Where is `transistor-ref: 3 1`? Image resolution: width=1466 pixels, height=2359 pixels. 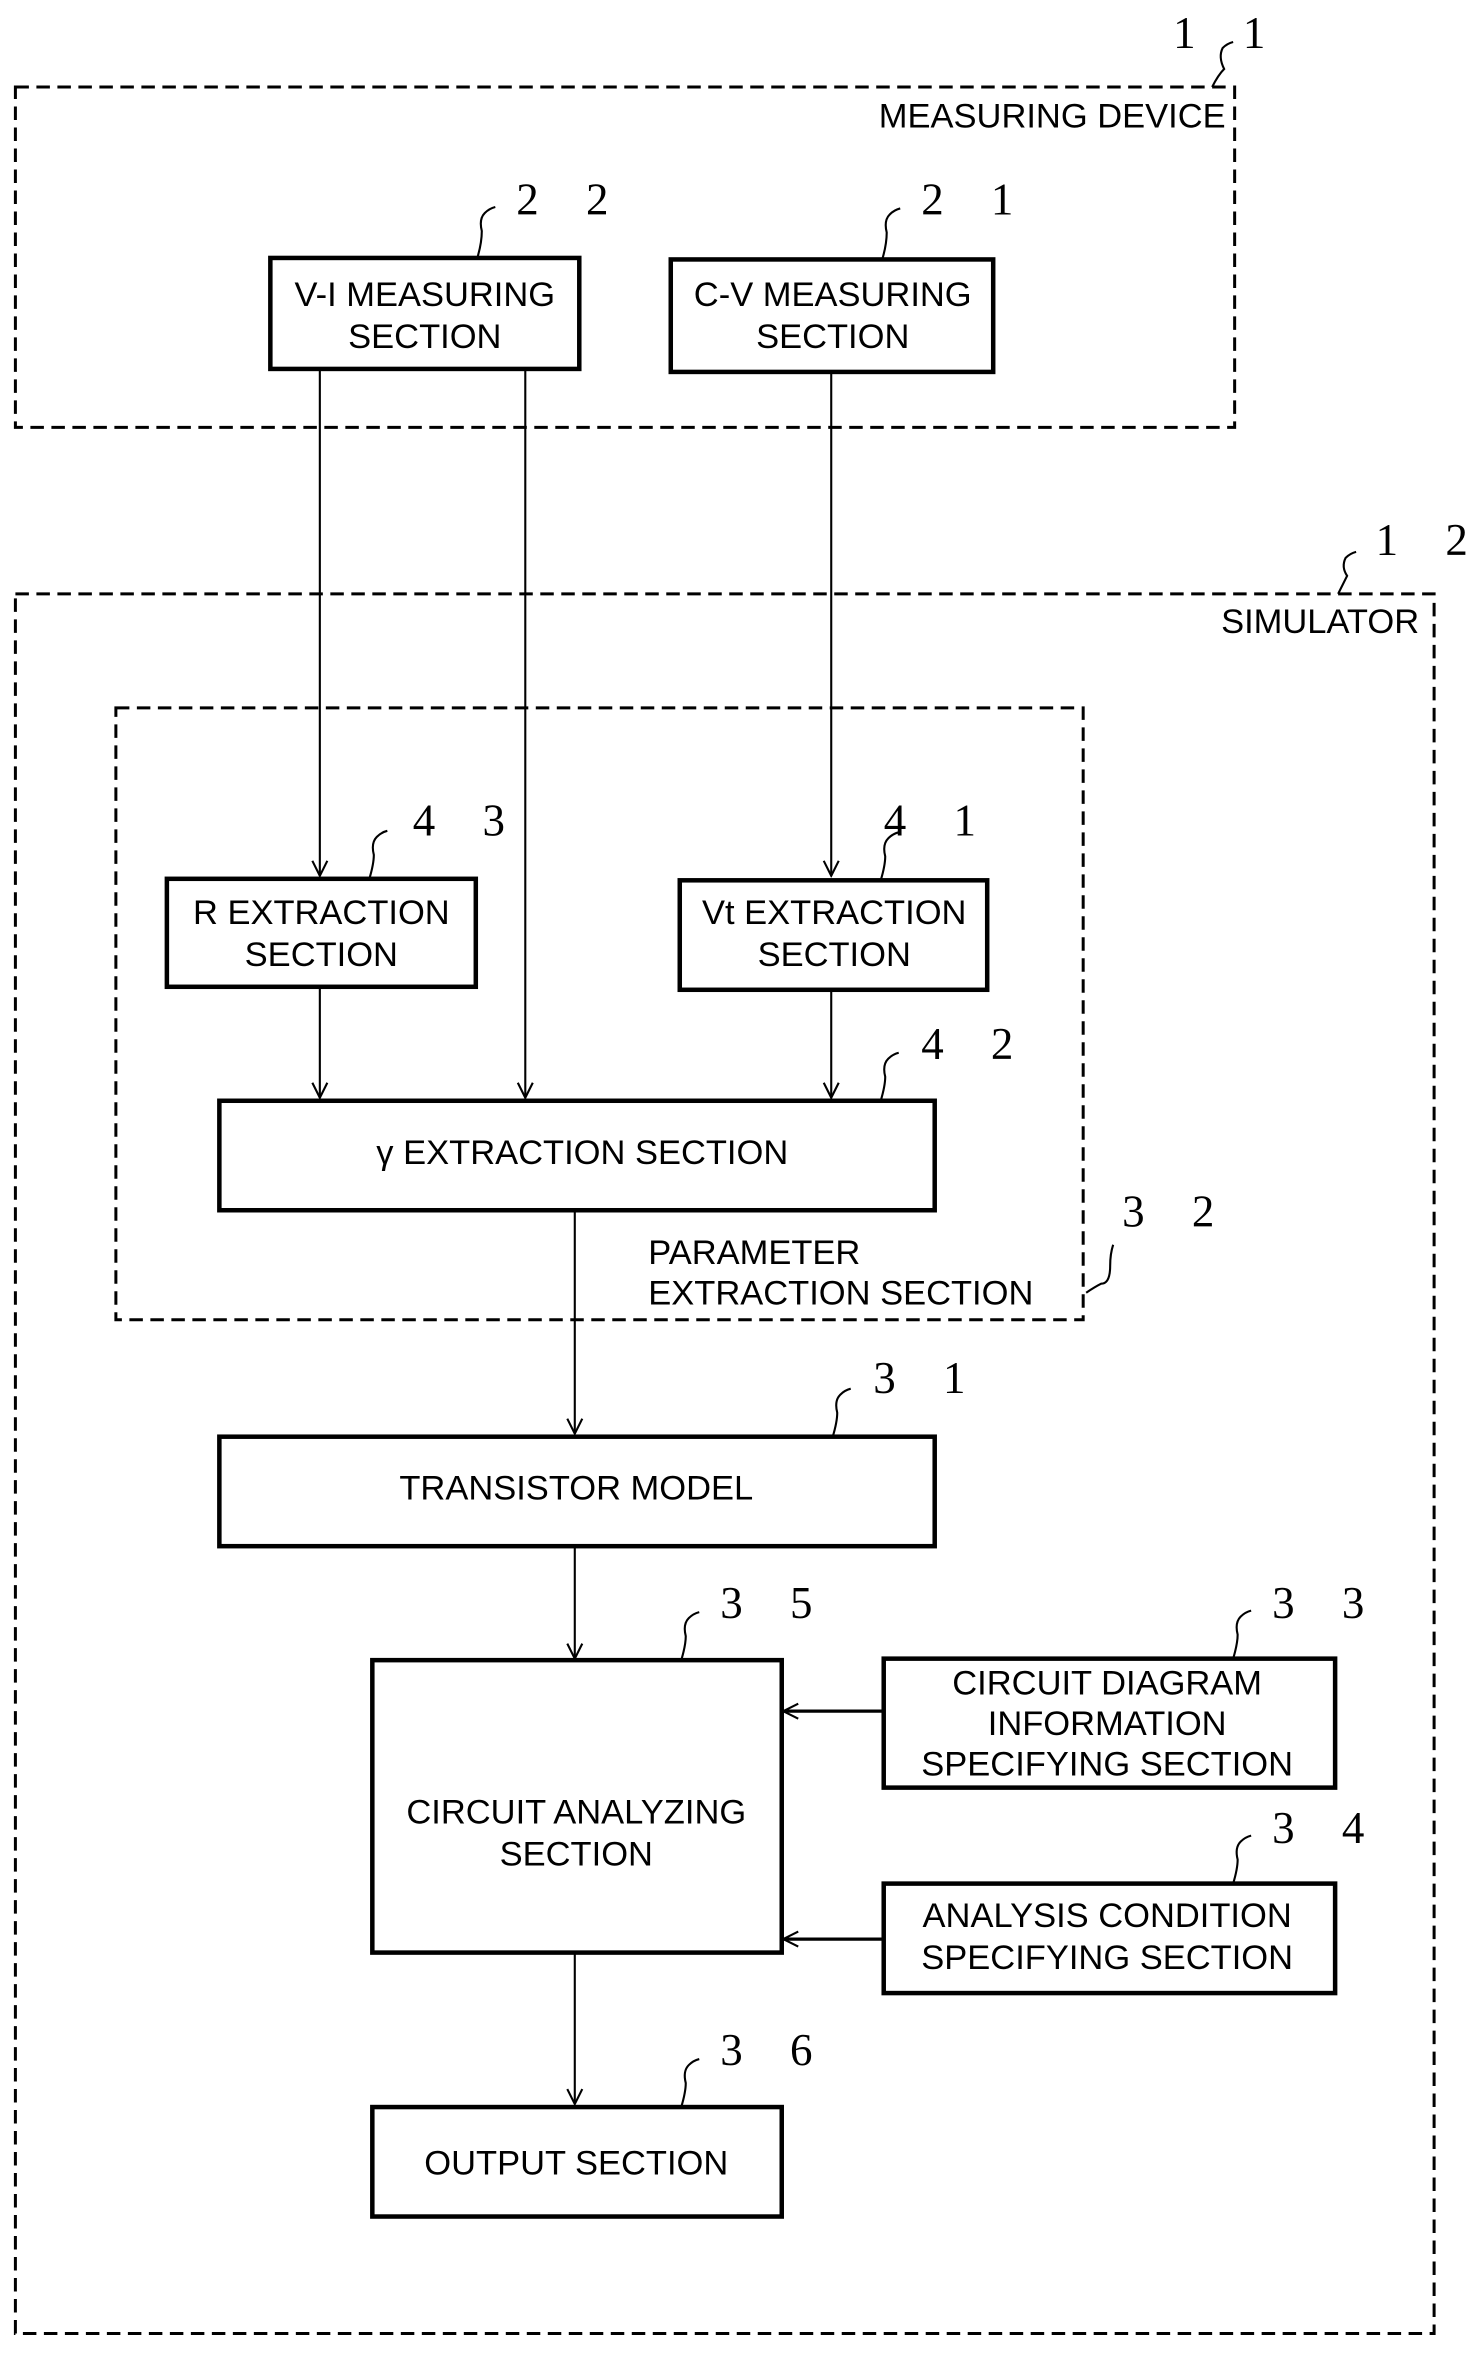
transistor-ref: 3 1 is located at coordinates (928, 1378).